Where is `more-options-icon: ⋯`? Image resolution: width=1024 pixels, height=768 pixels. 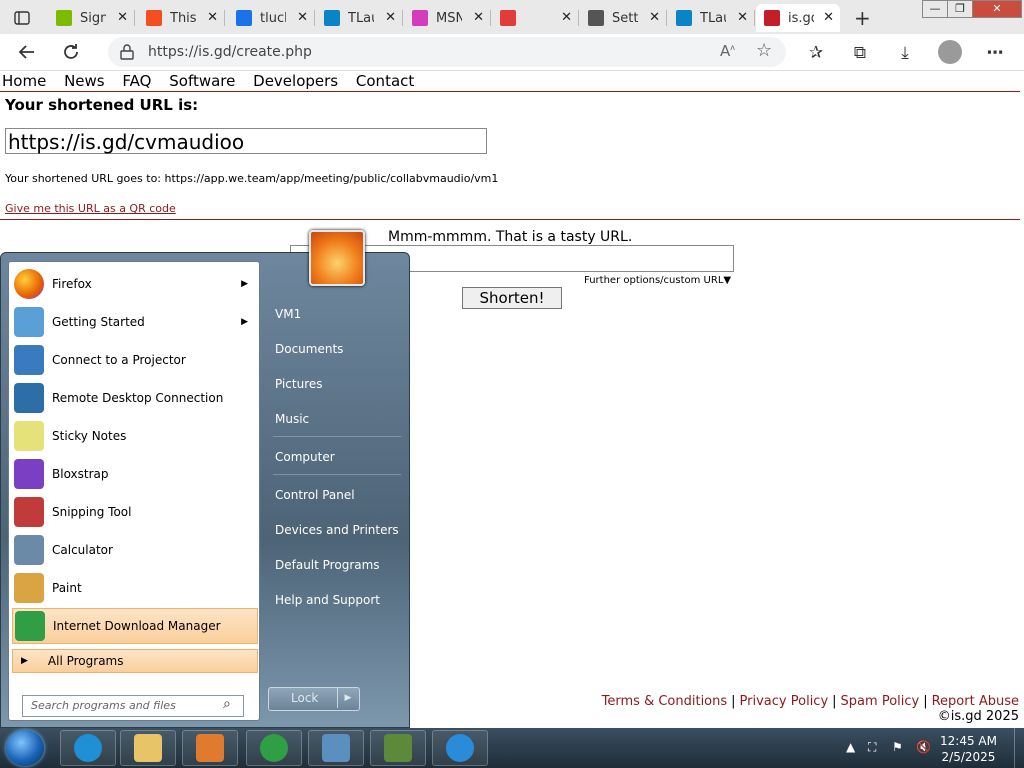 more-options-icon: ⋯ is located at coordinates (995, 53).